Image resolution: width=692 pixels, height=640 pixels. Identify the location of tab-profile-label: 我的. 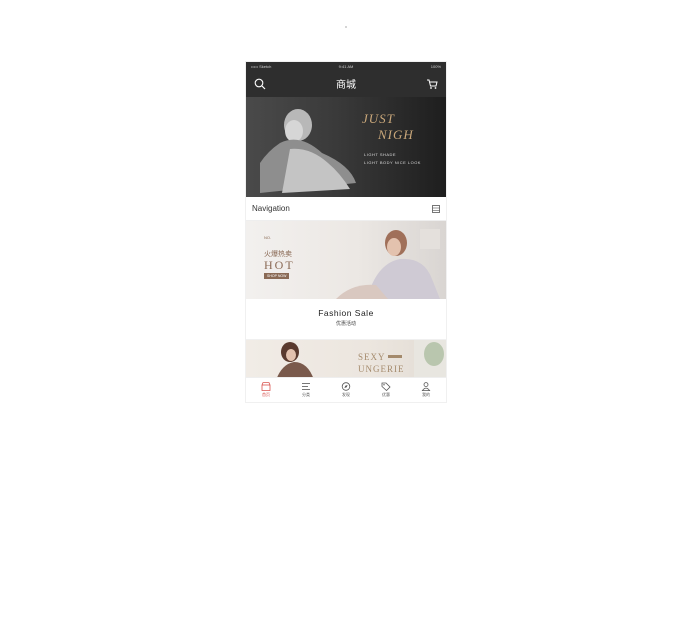
(426, 394).